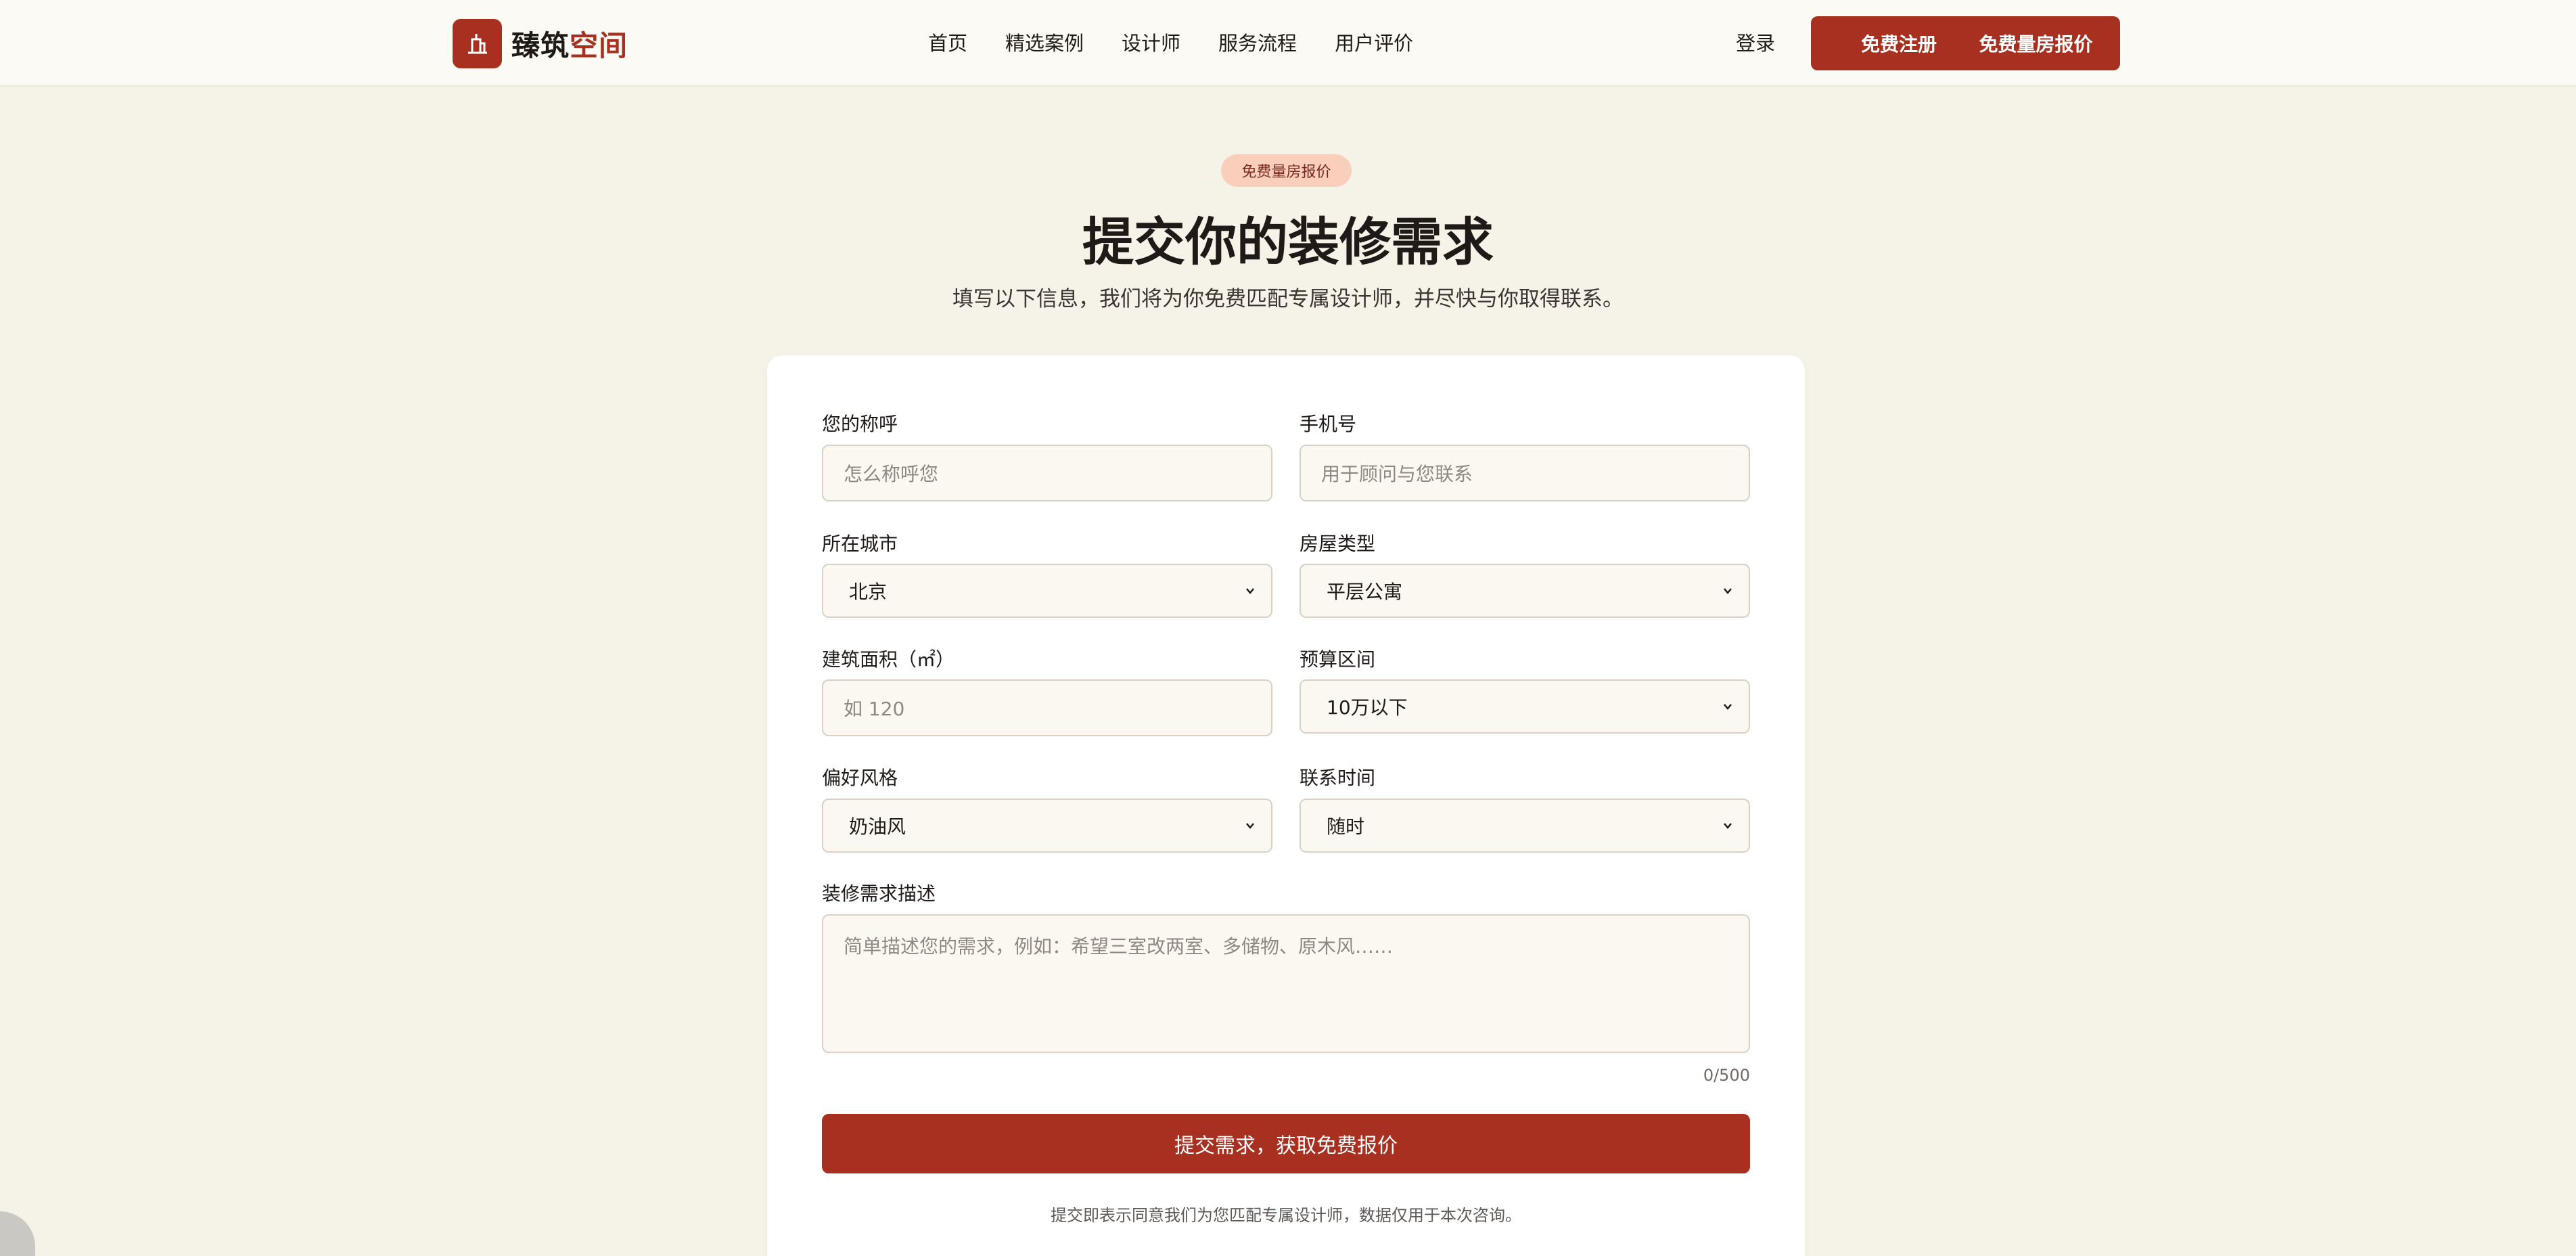  What do you see at coordinates (1346, 826) in the screenshot?
I see `contact-time-value: 随时` at bounding box center [1346, 826].